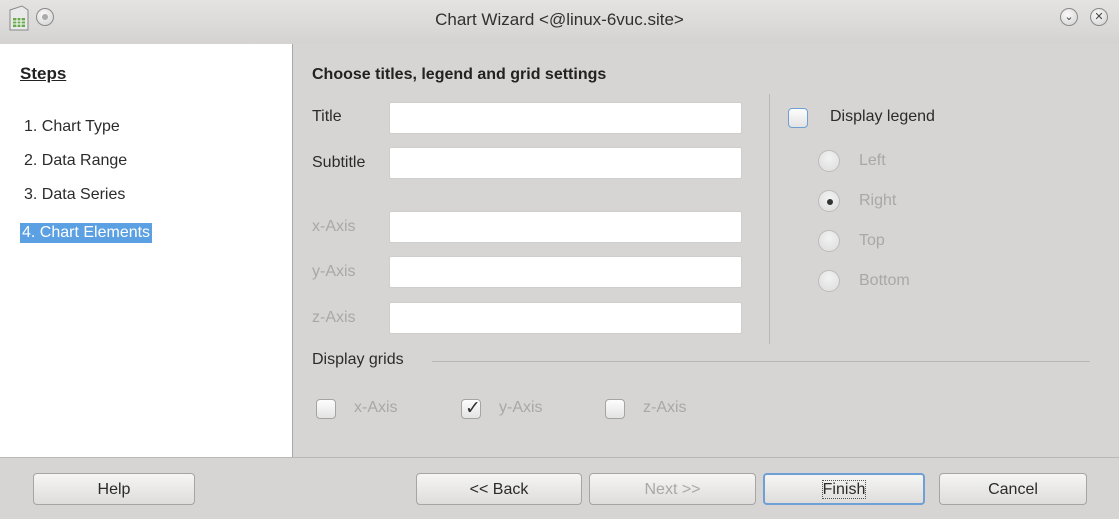 This screenshot has width=1119, height=519. Describe the element at coordinates (327, 116) in the screenshot. I see `title-label: Title` at that location.